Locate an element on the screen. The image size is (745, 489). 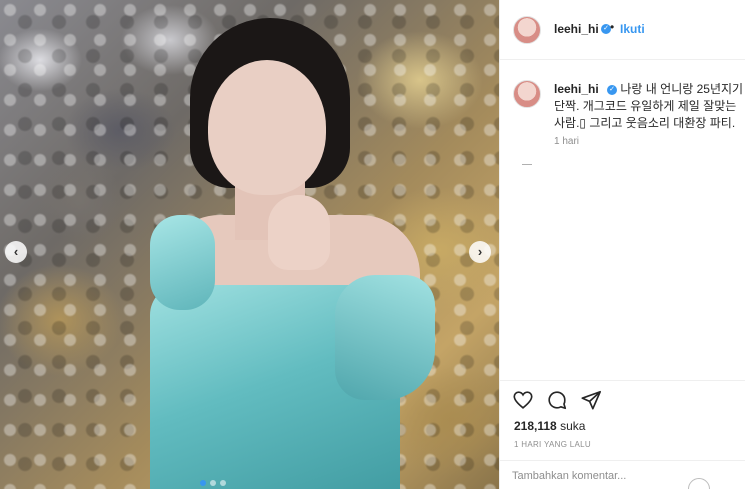
carousel-dot-active is located at coordinates (203, 483).